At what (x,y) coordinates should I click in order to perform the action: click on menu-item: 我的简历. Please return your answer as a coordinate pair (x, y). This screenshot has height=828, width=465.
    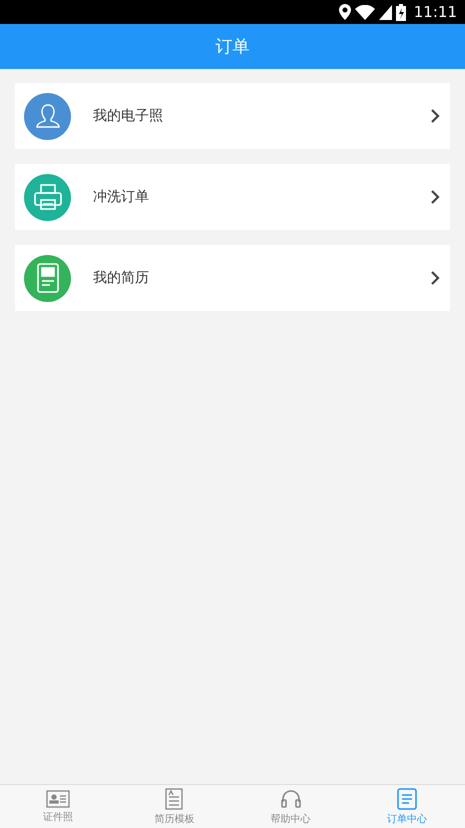
    Looking at the image, I should click on (232, 278).